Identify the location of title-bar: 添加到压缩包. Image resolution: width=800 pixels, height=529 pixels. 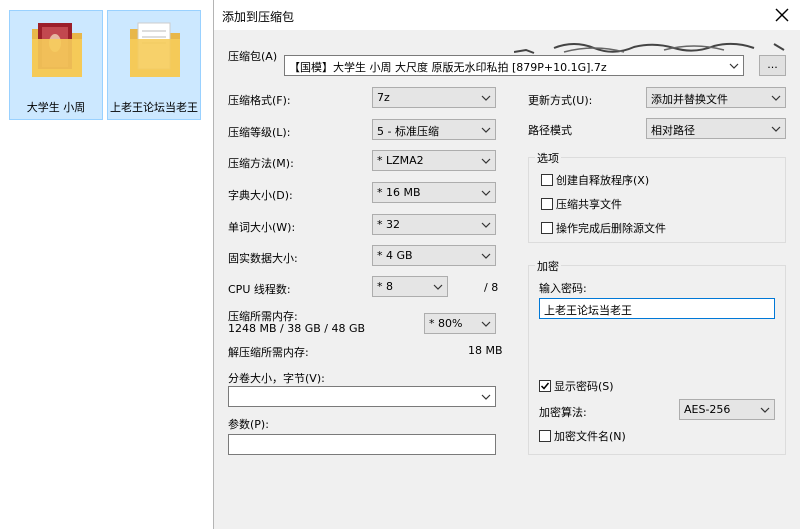
(507, 15).